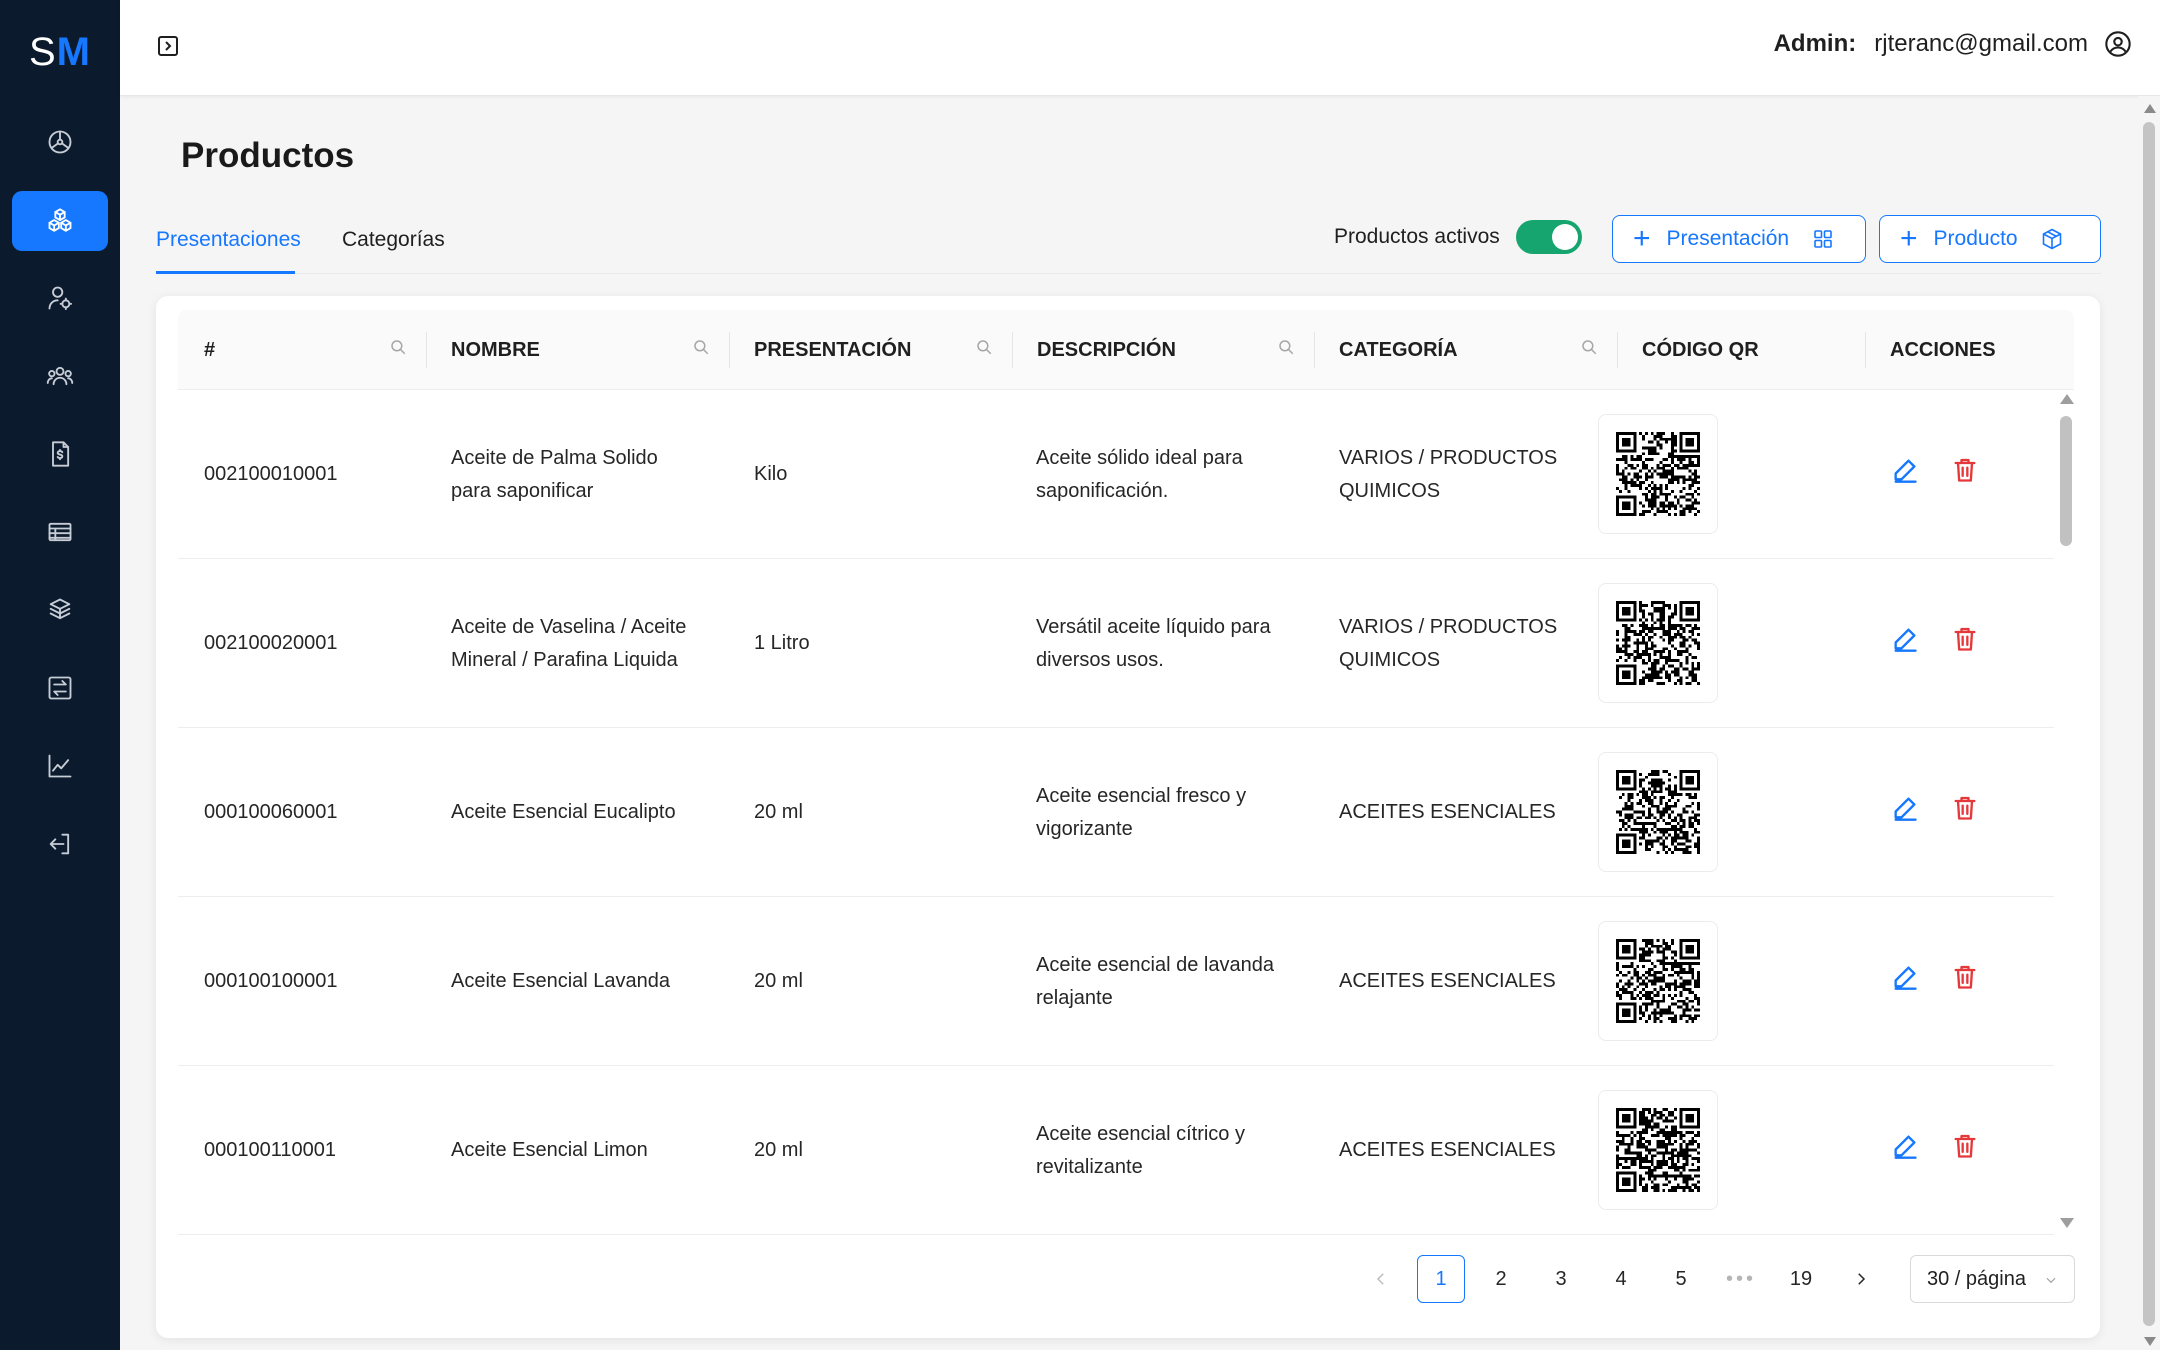  I want to click on sidebar-item-inventory, so click(60, 610).